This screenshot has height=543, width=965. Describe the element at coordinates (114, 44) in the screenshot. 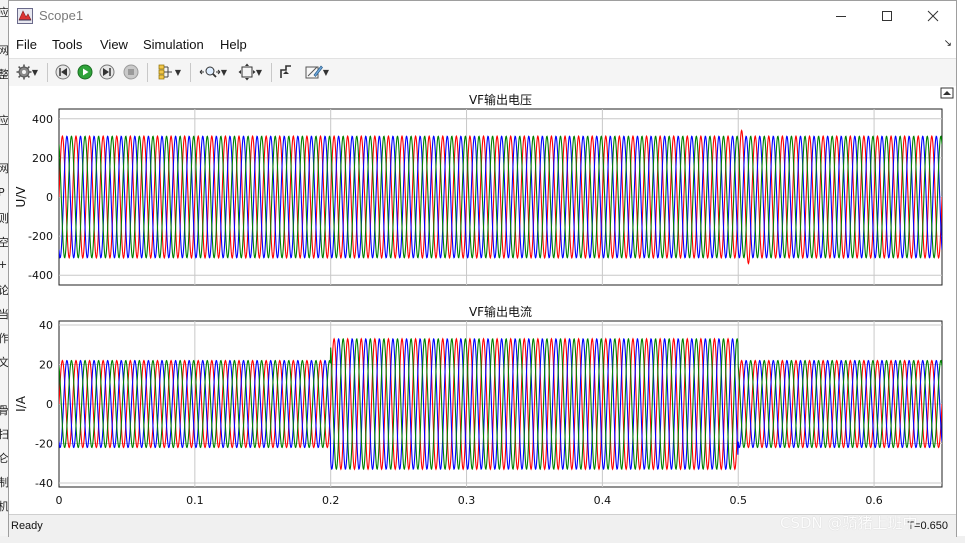

I see `menu-view: View` at that location.